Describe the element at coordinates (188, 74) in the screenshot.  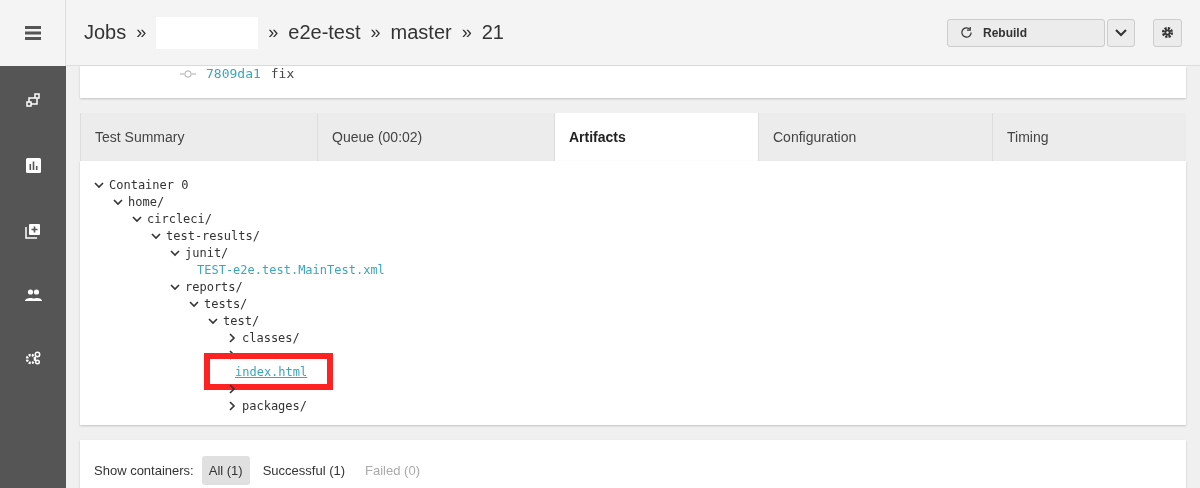
I see `commit-icon` at that location.